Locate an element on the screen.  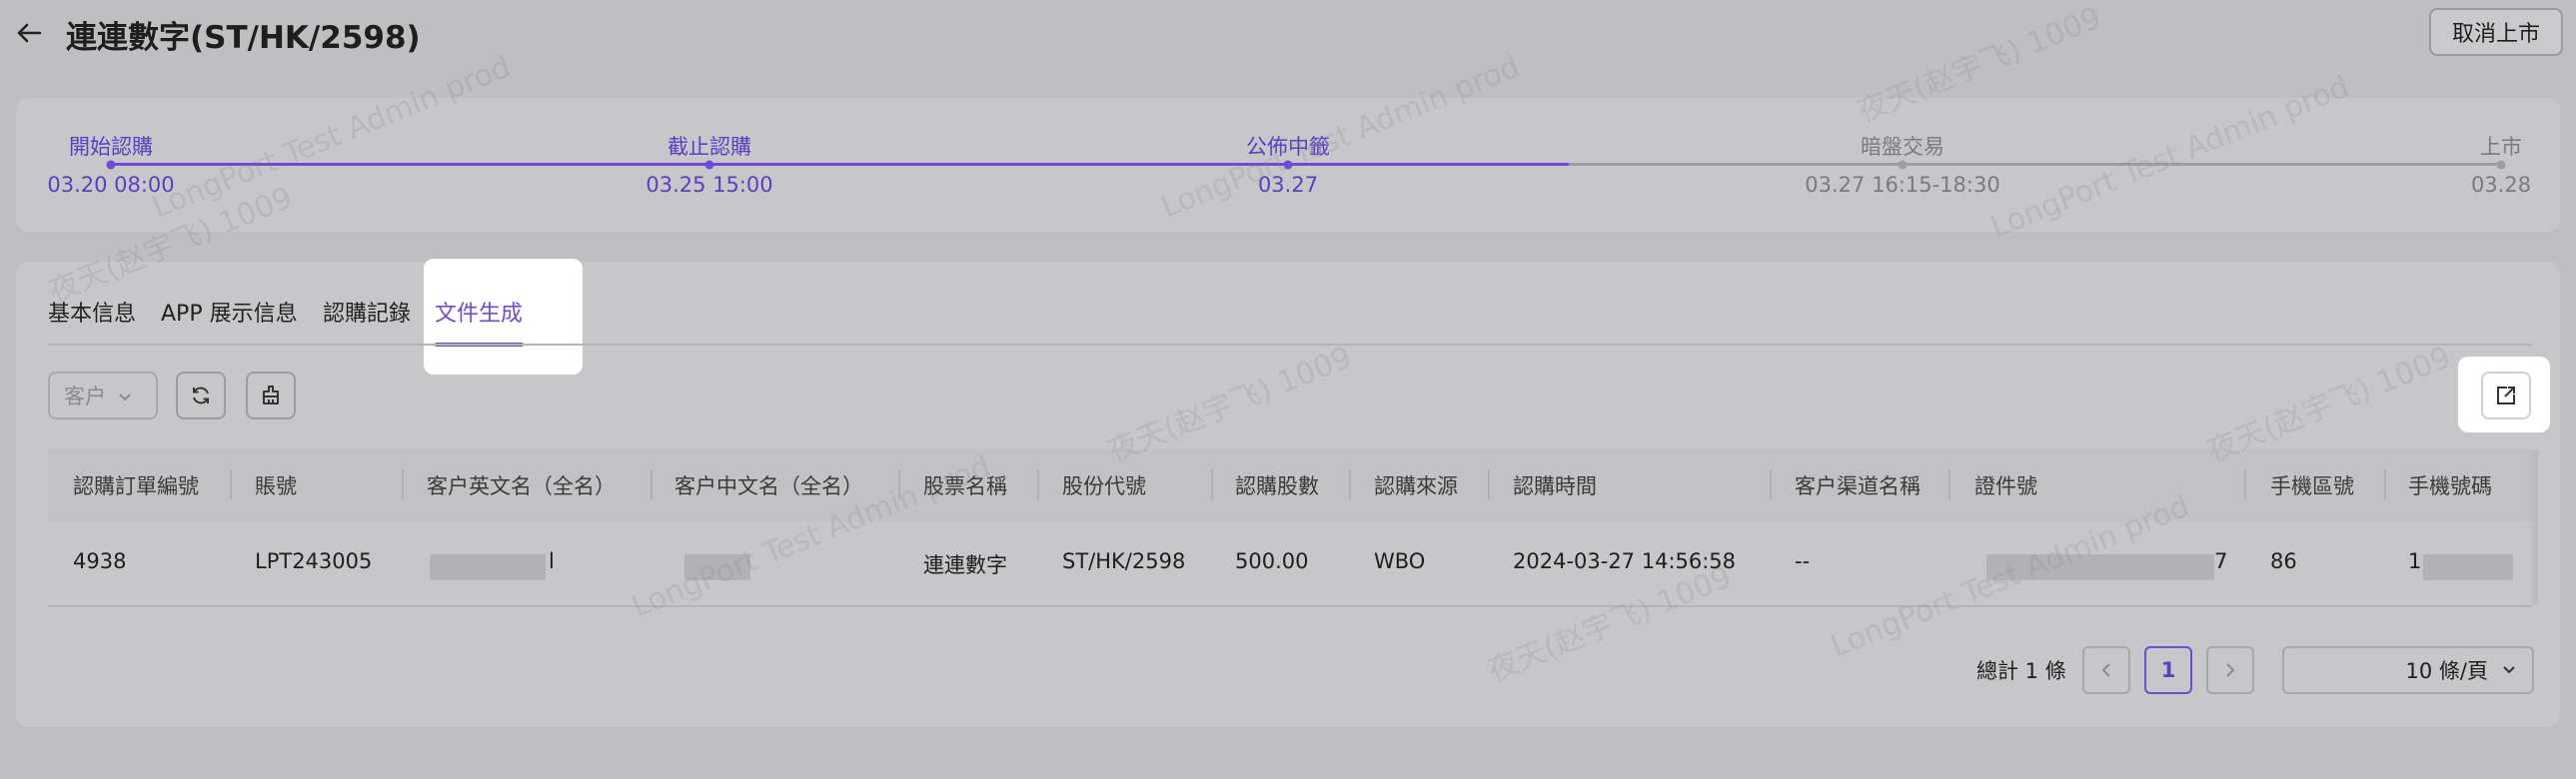
refresh-icon is located at coordinates (201, 395).